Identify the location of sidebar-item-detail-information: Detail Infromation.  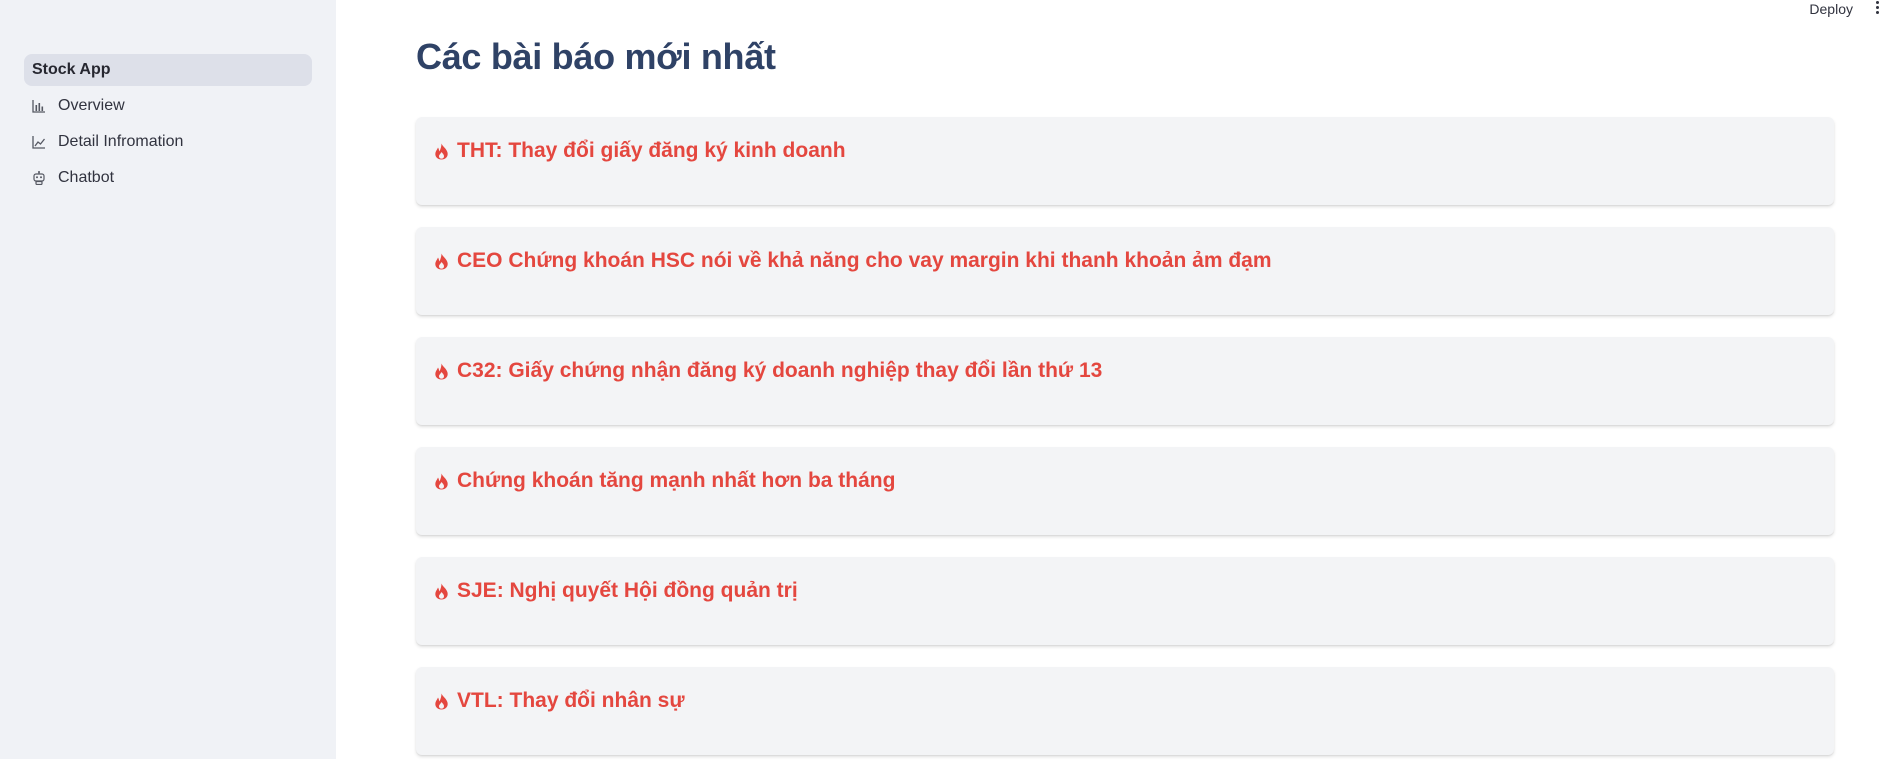
(168, 142).